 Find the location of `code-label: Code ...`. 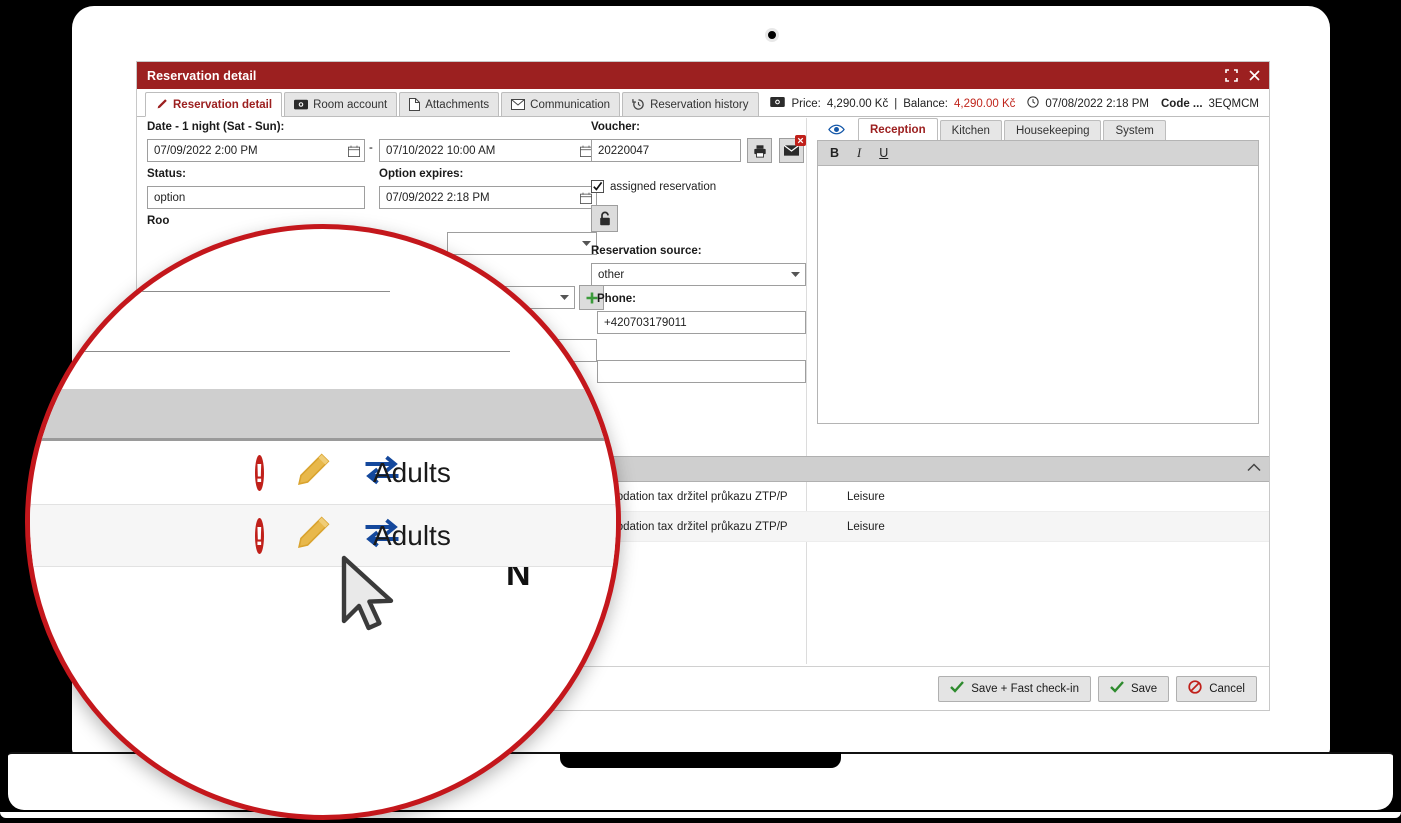

code-label: Code ... is located at coordinates (1181, 103).